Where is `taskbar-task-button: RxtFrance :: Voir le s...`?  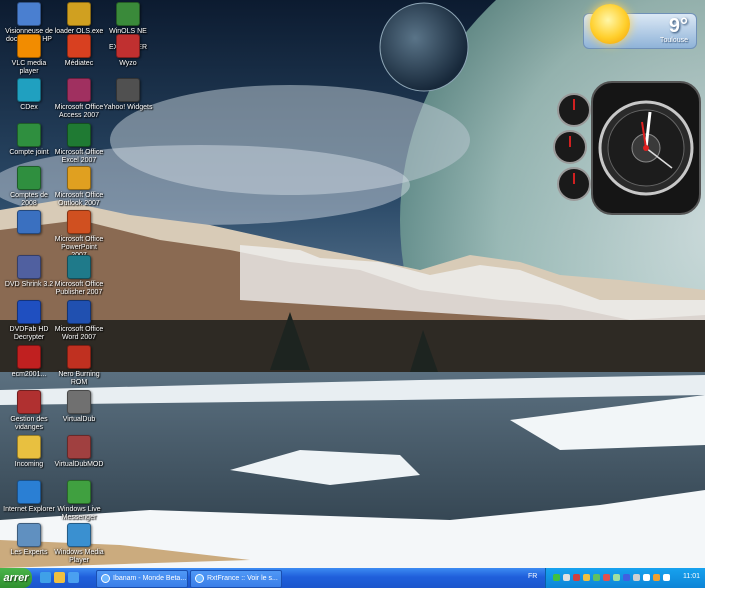 taskbar-task-button: RxtFrance :: Voir le s... is located at coordinates (236, 579).